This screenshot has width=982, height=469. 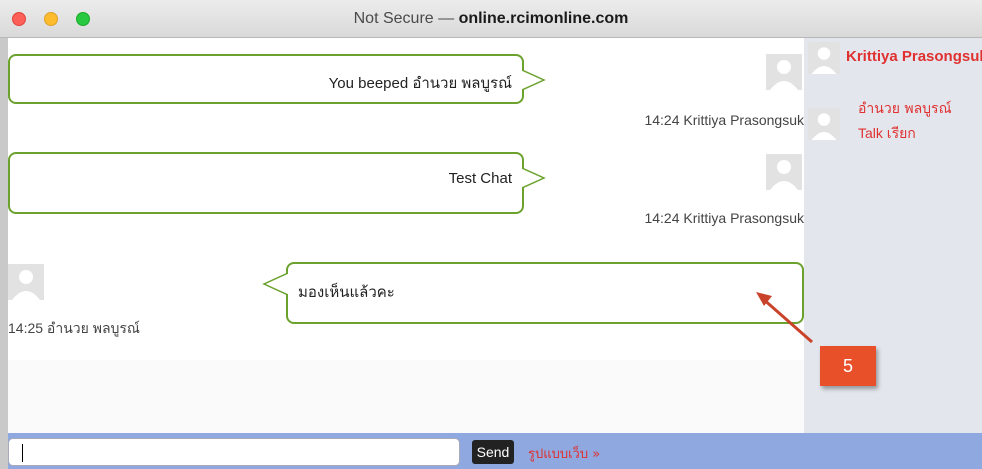 I want to click on window-titlebar: Not Secure — online.rcimonline.com, so click(x=491, y=19).